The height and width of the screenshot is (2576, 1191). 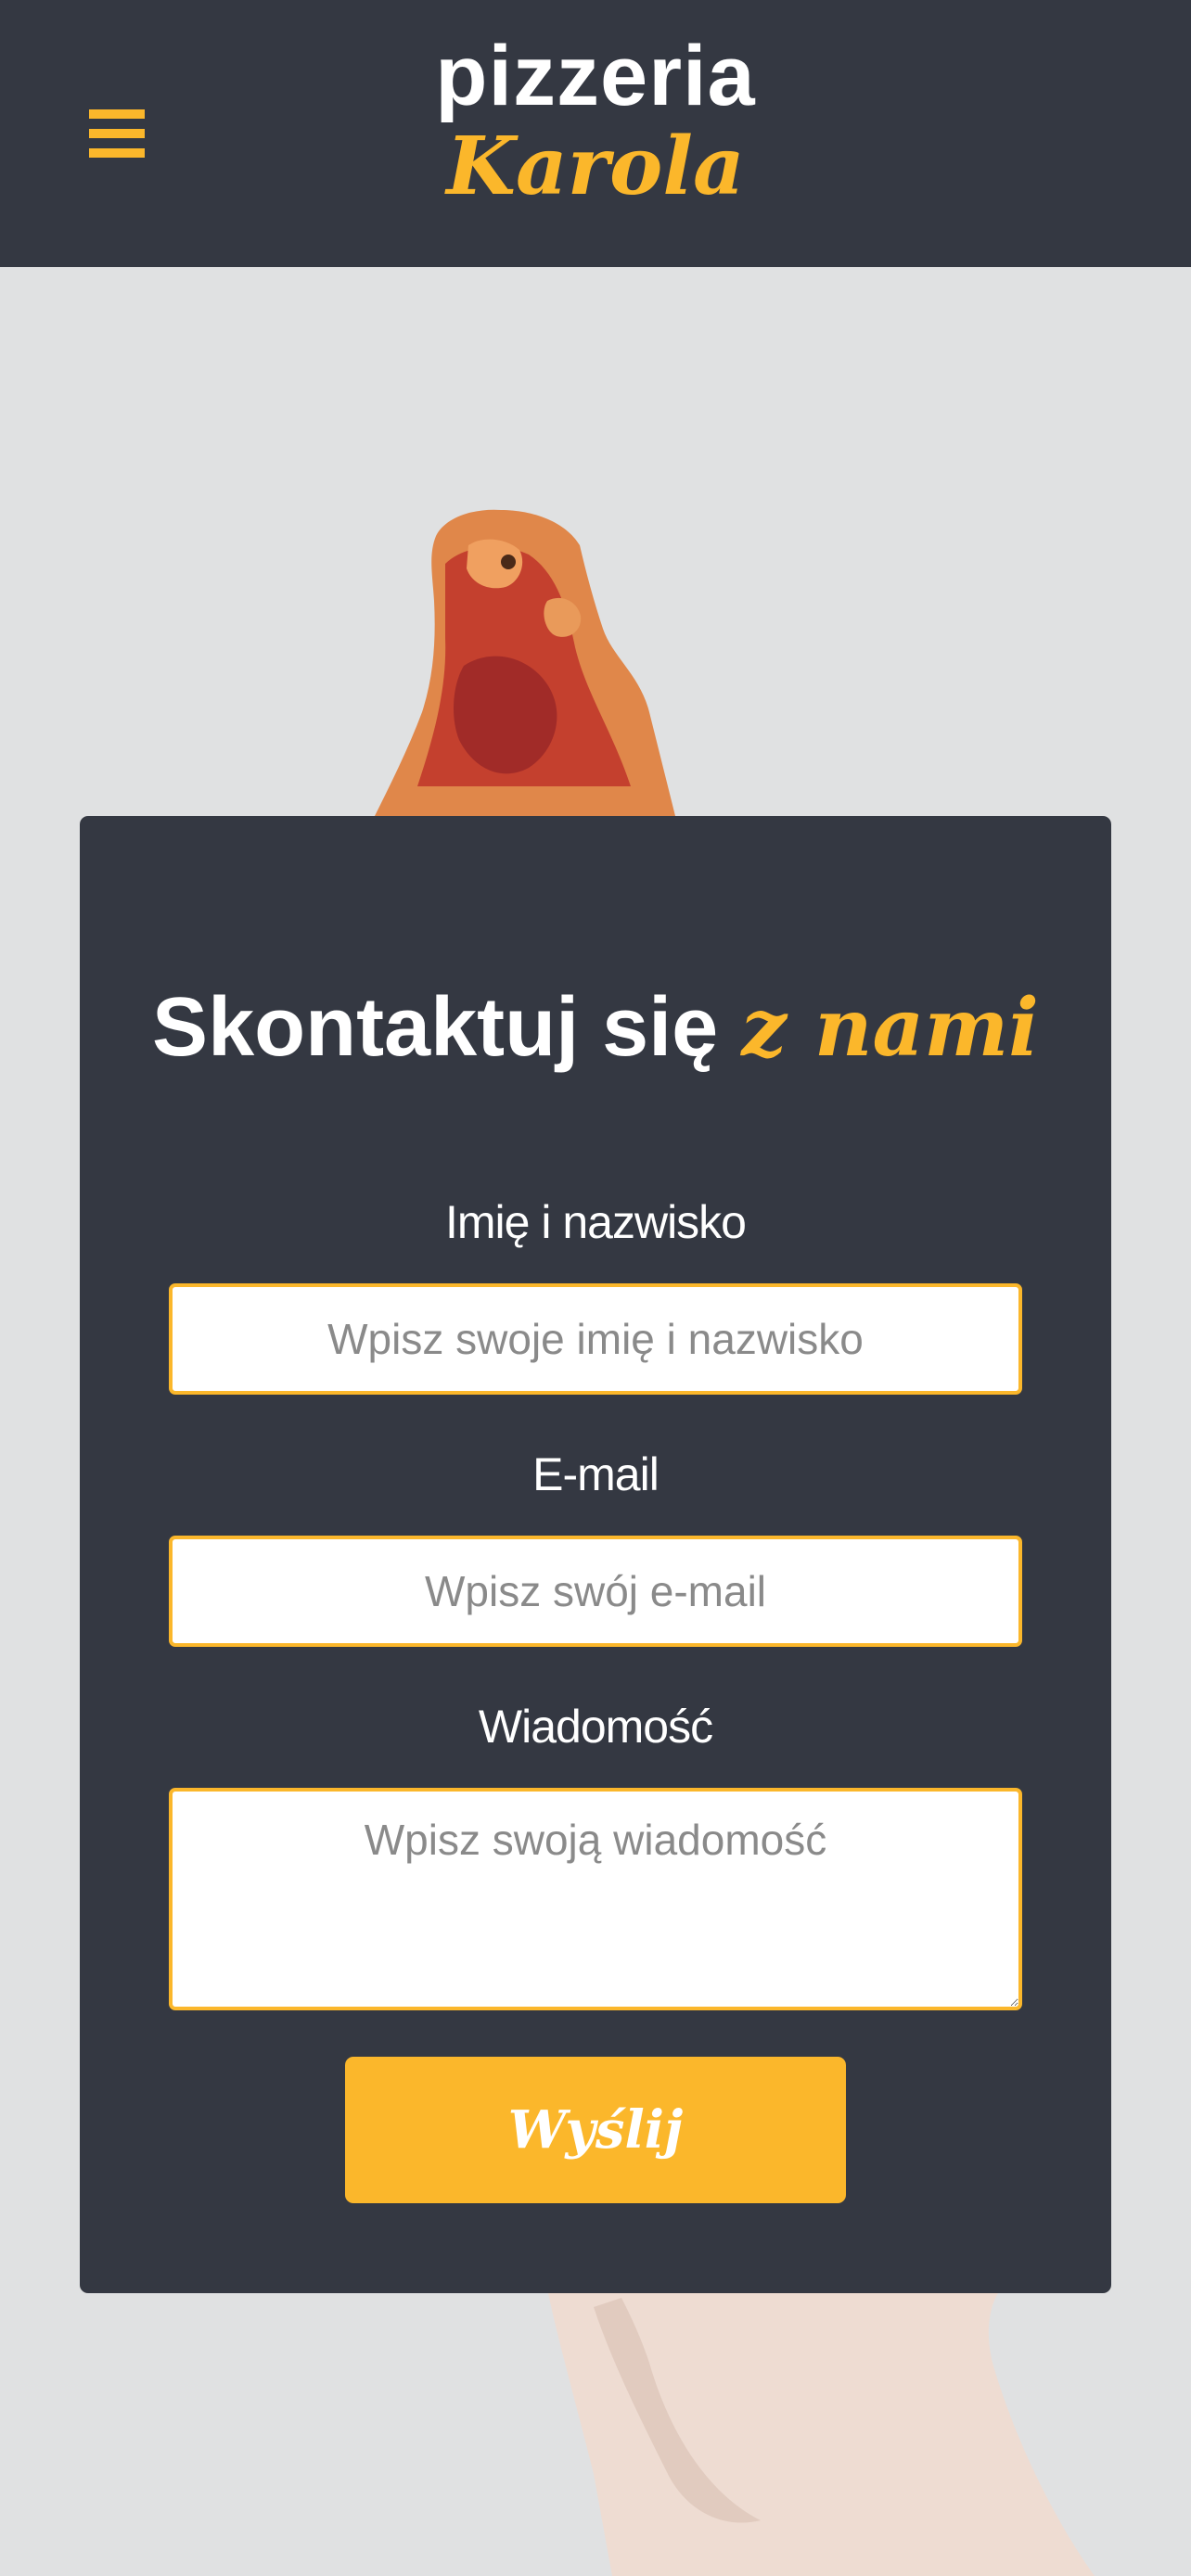 I want to click on brand-logo: pizzeria Karola, so click(x=595, y=120).